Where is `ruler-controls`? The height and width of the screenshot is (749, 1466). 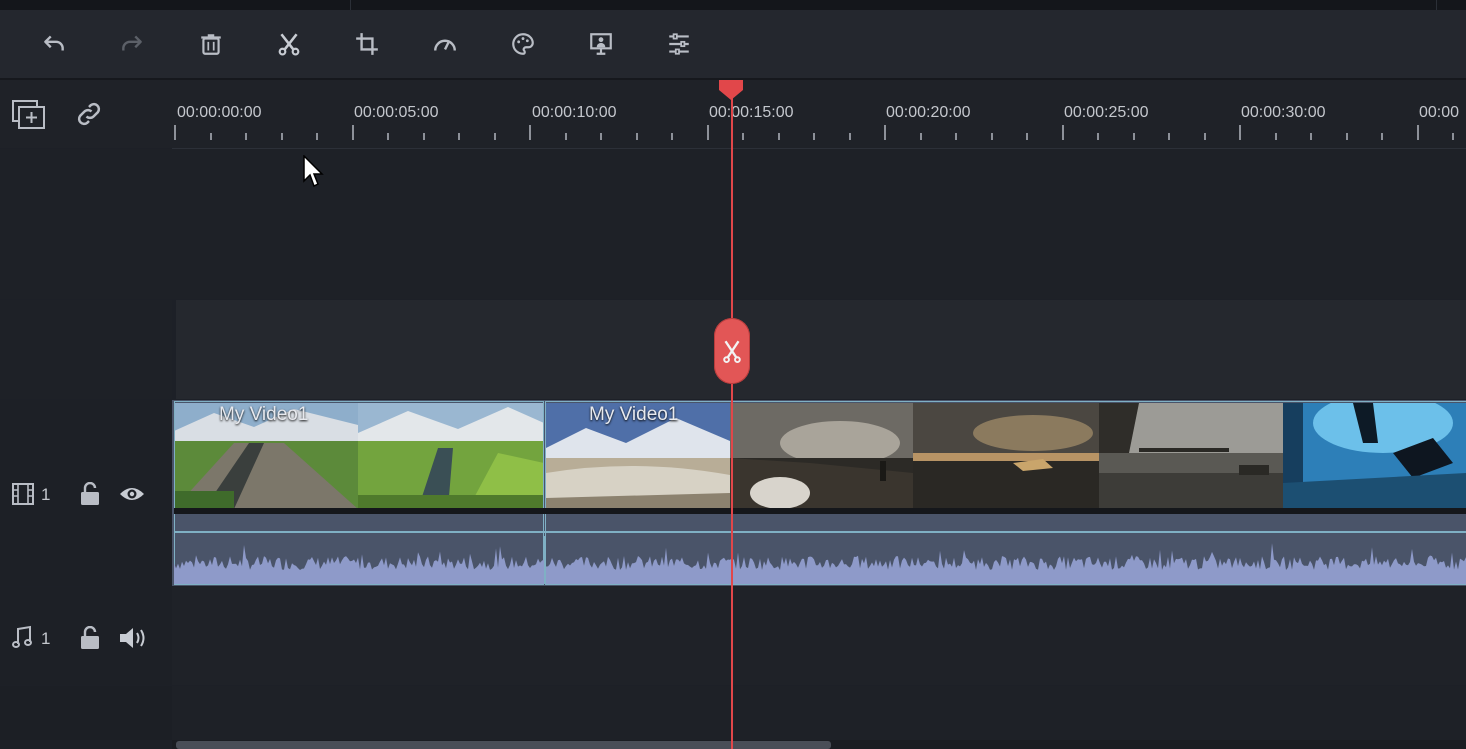
ruler-controls is located at coordinates (86, 114).